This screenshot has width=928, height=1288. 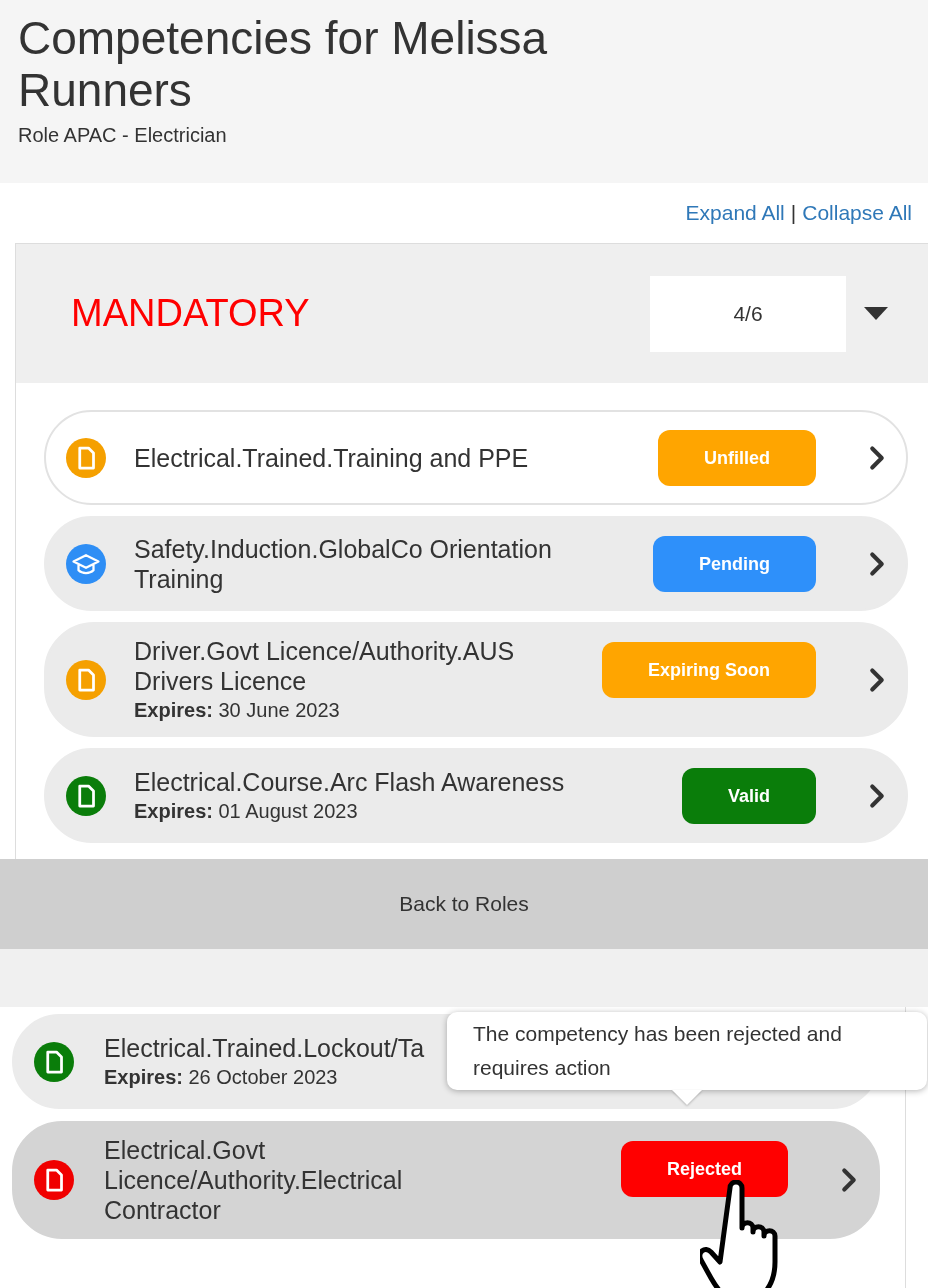 What do you see at coordinates (254, 1180) in the screenshot?
I see `competency-name: Electrical.Govt Licence/Authority.Electrical Contractor` at bounding box center [254, 1180].